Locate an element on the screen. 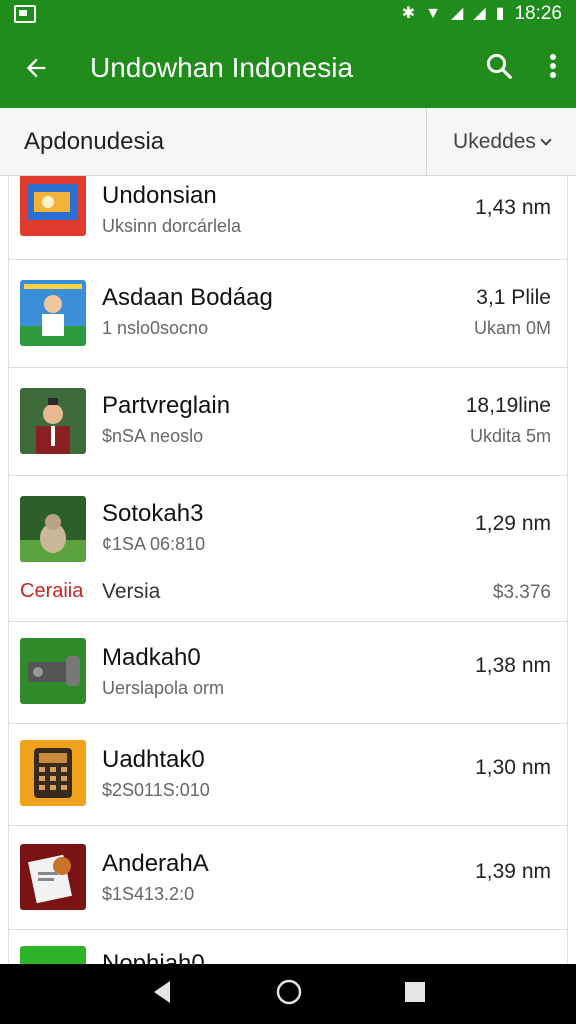  list-item: Undonsian Uksinn dorcárlela 1,43 nm is located at coordinates (288, 218).